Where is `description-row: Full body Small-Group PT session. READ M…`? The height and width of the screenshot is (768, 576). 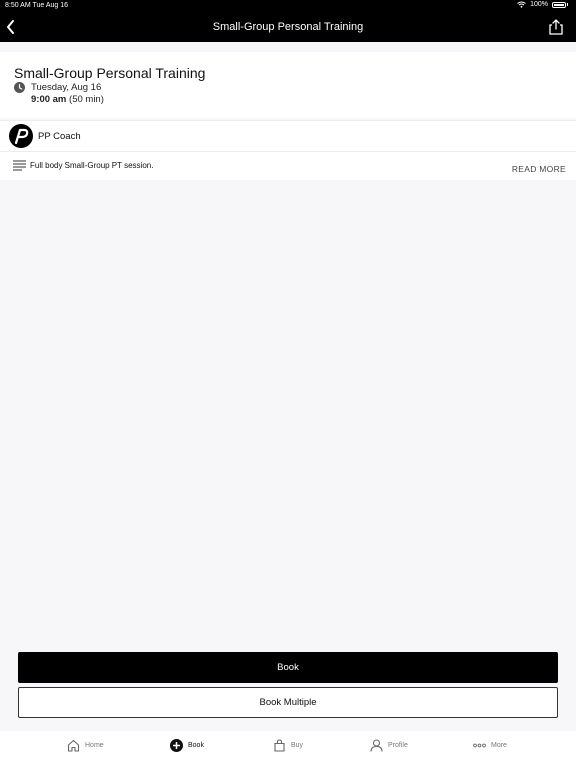
description-row: Full body Small-Group PT session. READ M… is located at coordinates (288, 165).